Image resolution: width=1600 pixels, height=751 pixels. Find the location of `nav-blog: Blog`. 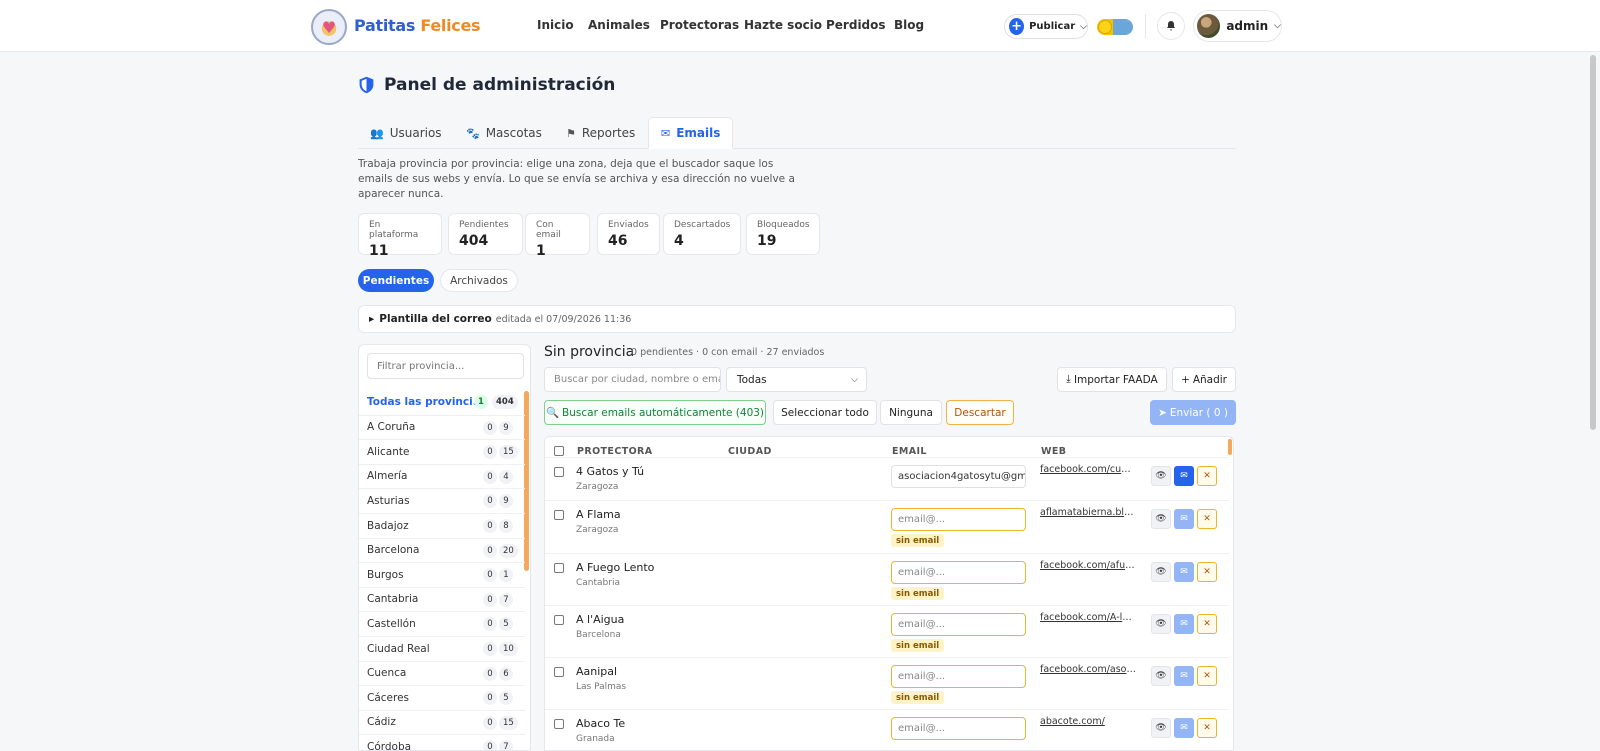

nav-blog: Blog is located at coordinates (909, 25).